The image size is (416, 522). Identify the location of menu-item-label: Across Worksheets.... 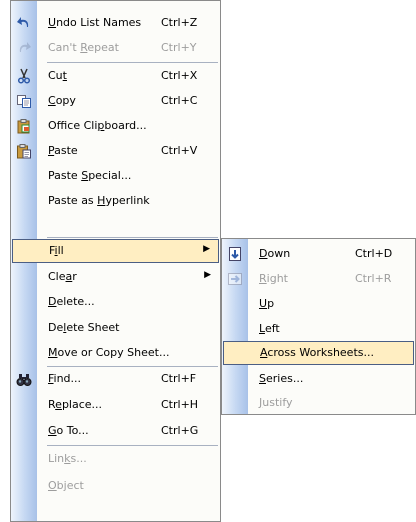
(317, 352).